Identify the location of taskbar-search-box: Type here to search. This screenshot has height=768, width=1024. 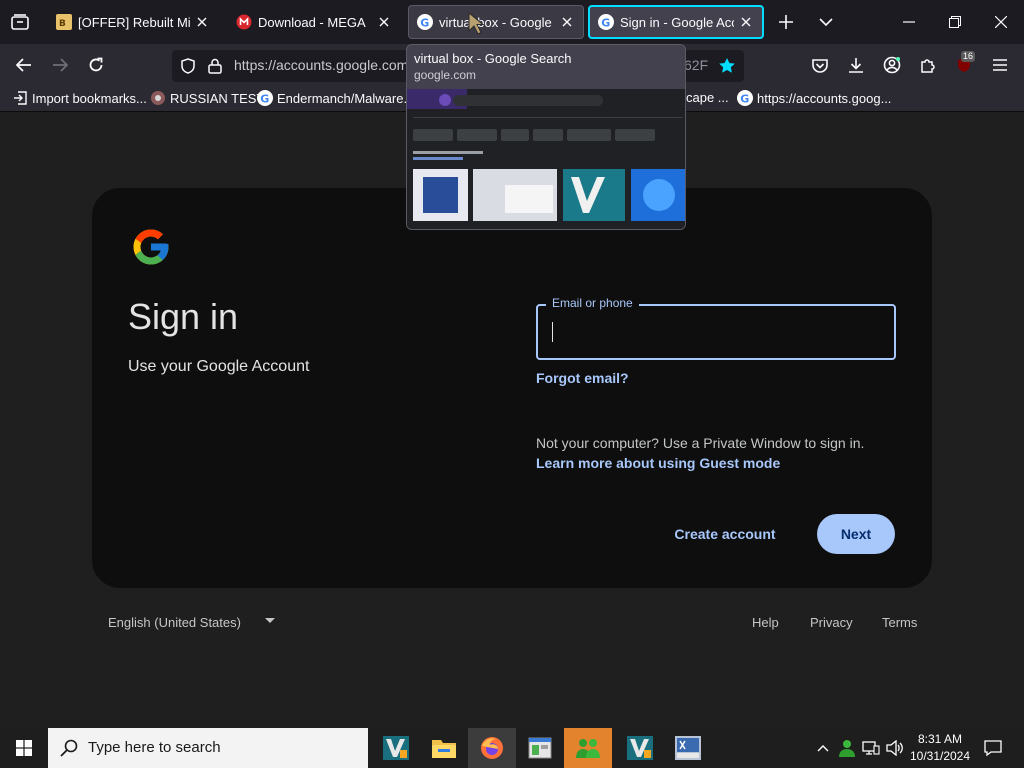
(208, 748).